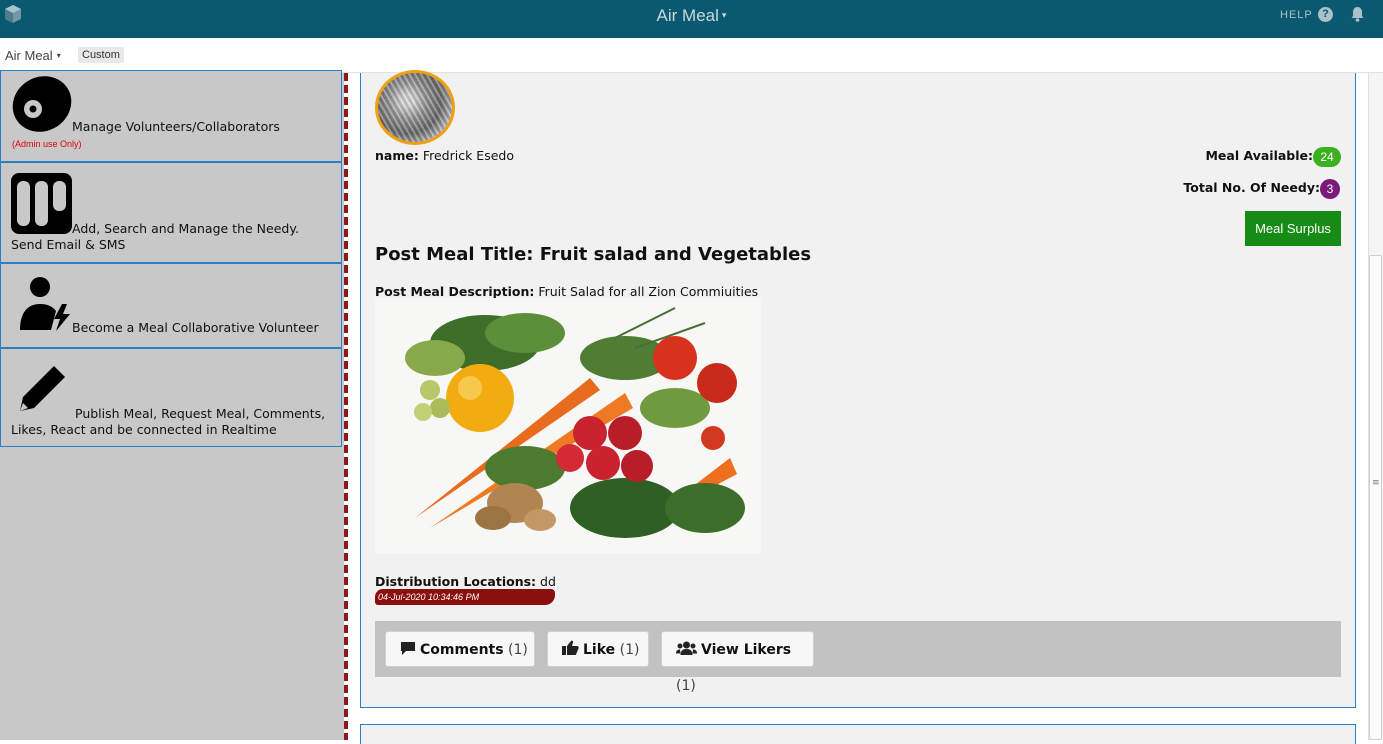 Image resolution: width=1383 pixels, height=744 pixels. I want to click on scrollbar-thumb, so click(1375, 497).